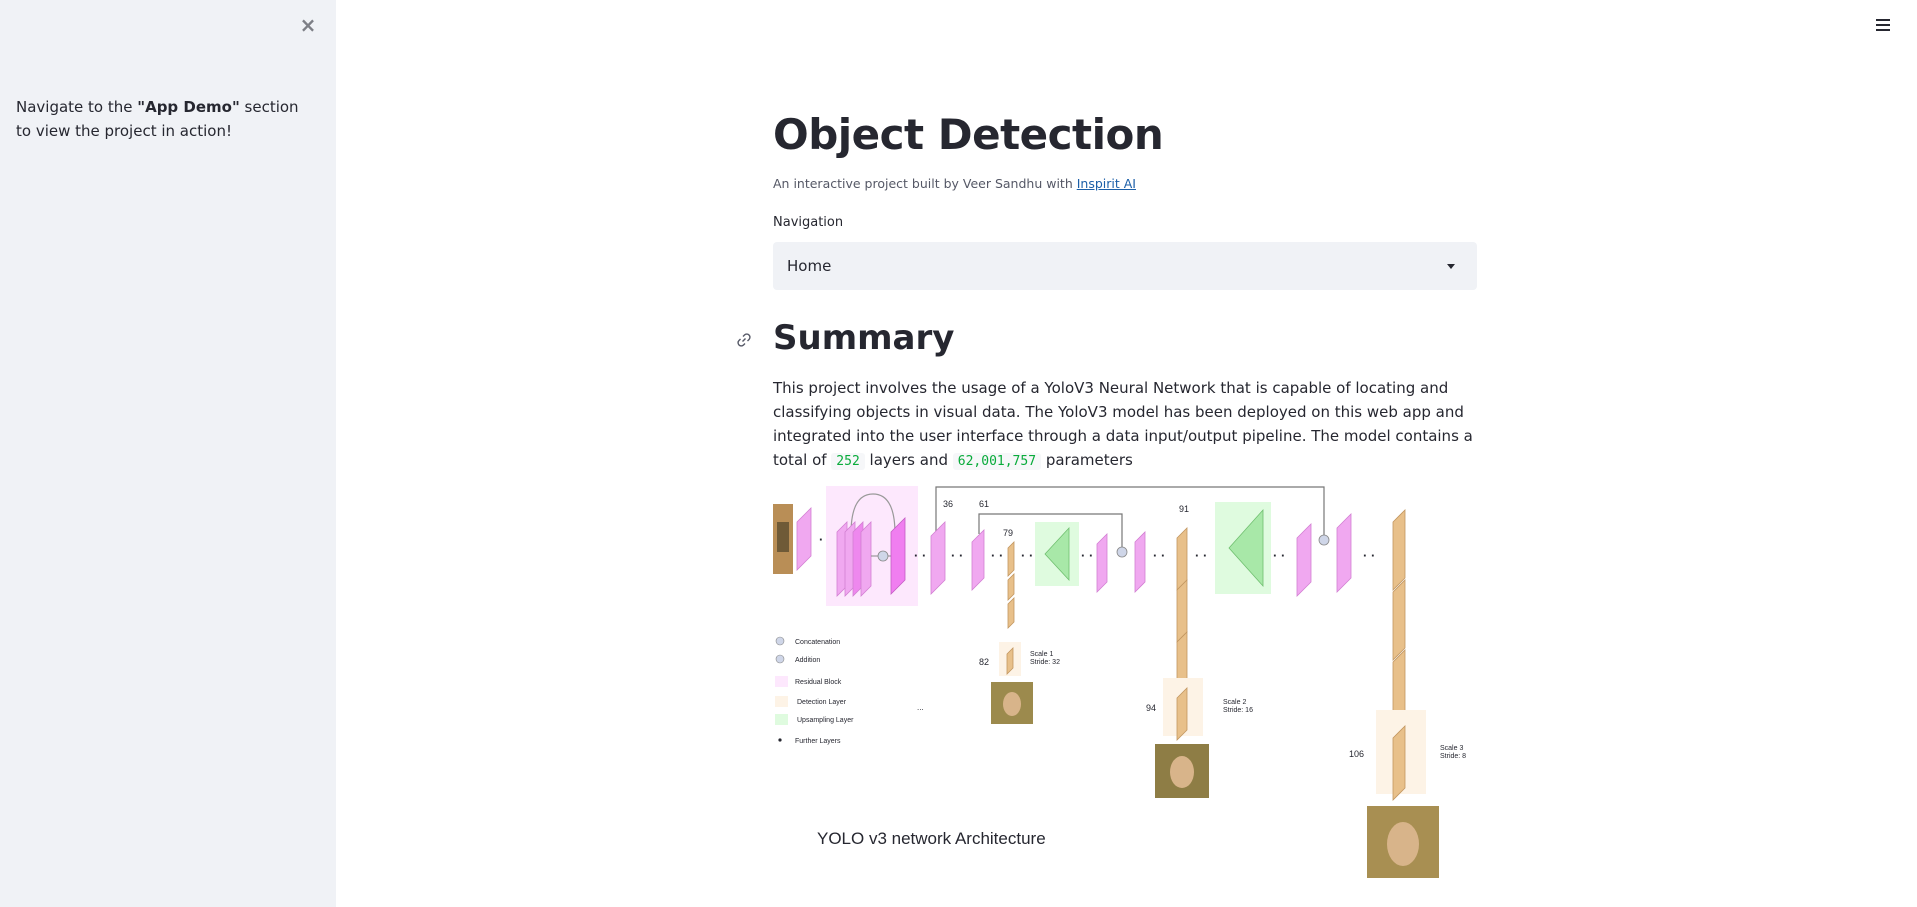 The height and width of the screenshot is (907, 1917). Describe the element at coordinates (997, 461) in the screenshot. I see `params-count-code: 62,001,757` at that location.